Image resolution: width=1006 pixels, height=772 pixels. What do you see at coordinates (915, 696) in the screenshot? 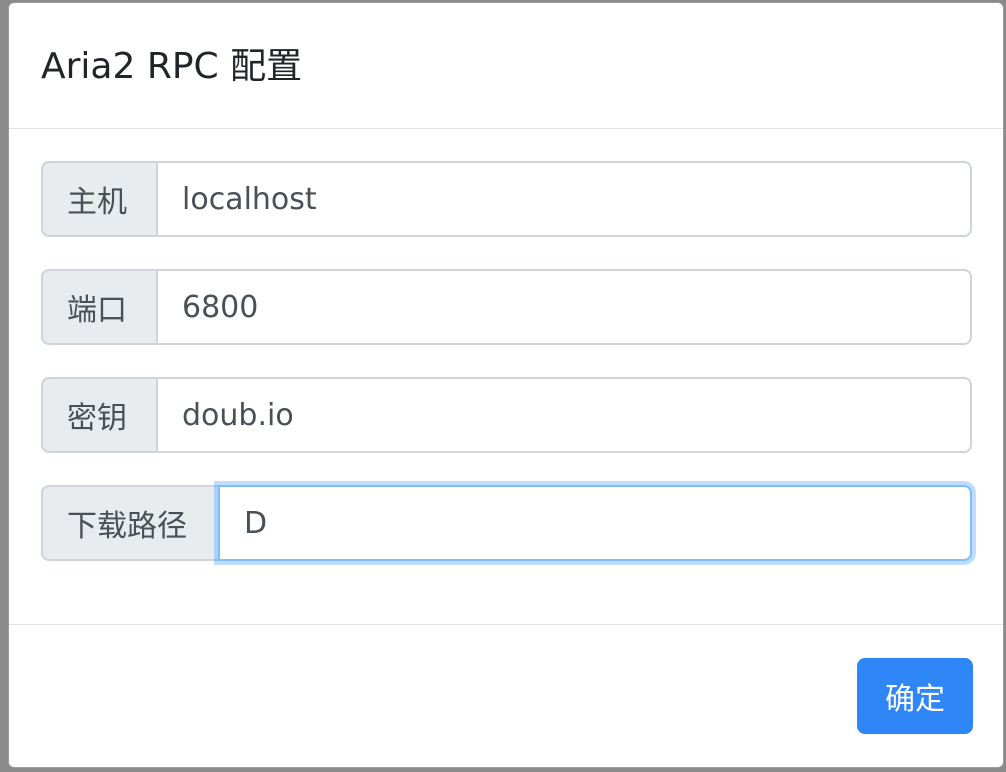
I see `confirm-button: 确定` at bounding box center [915, 696].